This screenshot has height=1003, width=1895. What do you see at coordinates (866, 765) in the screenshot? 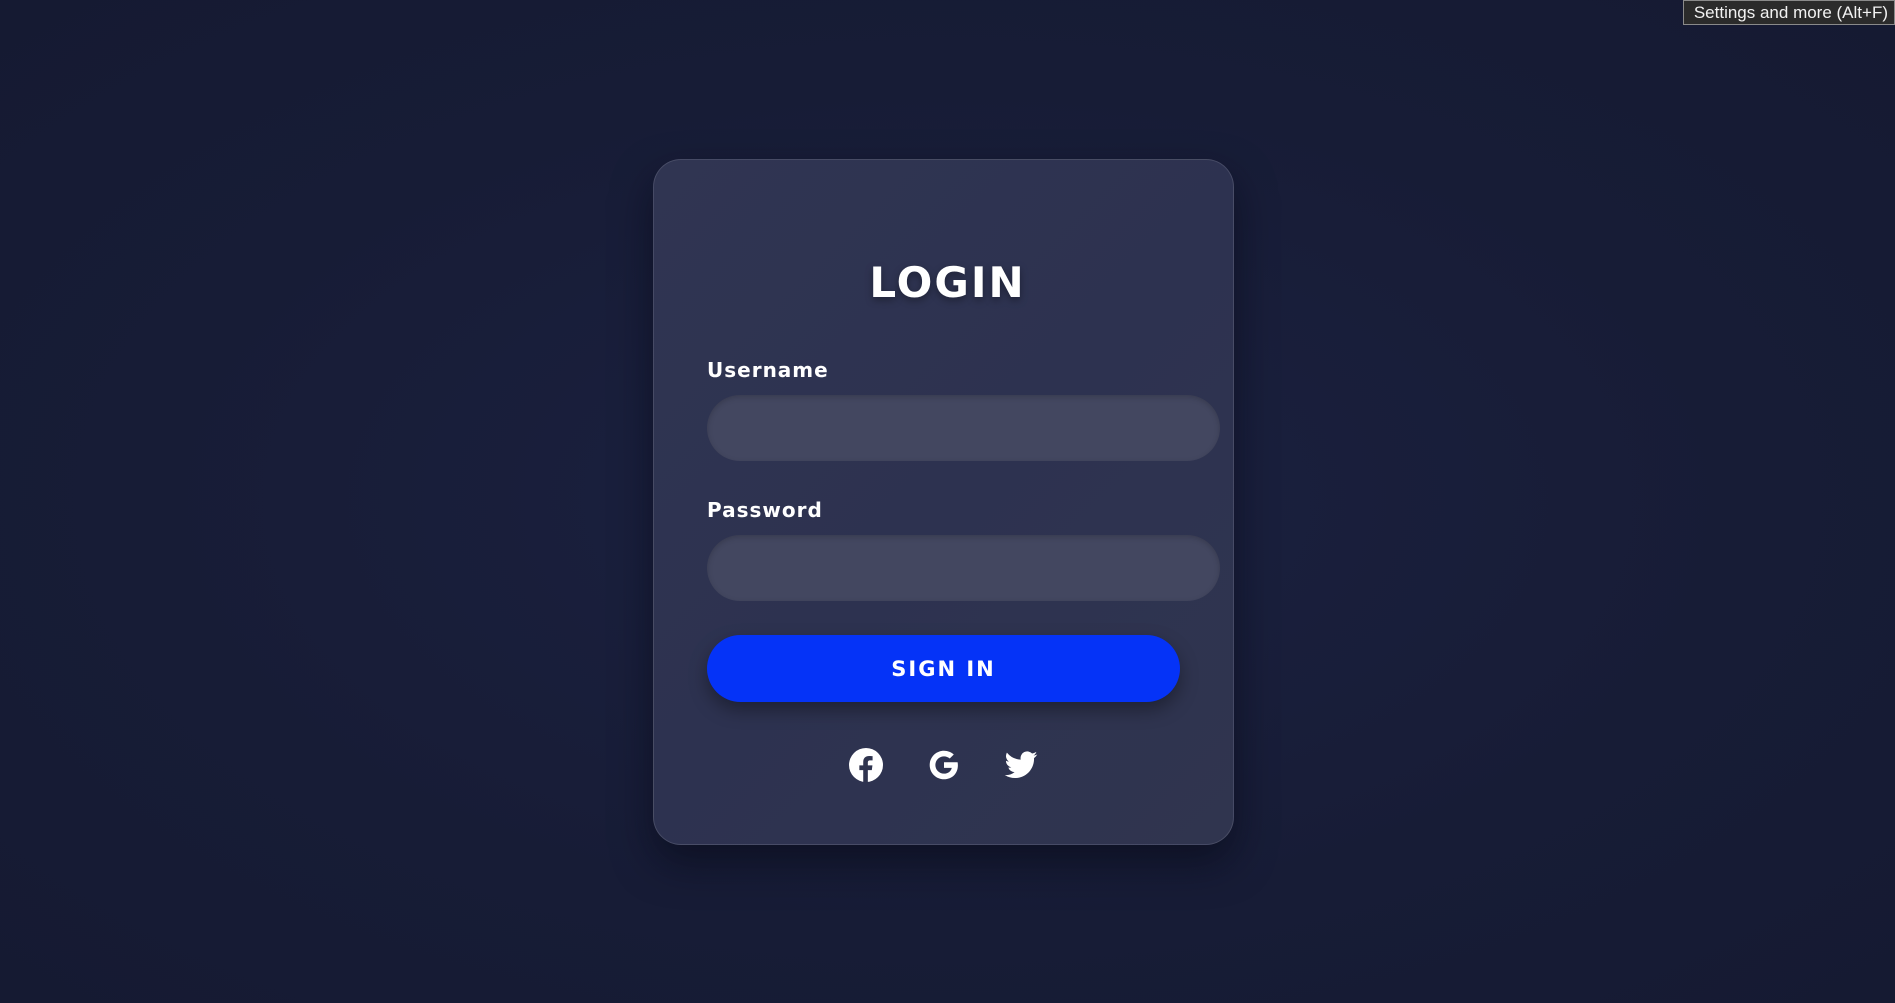
I see `facebook-icon` at bounding box center [866, 765].